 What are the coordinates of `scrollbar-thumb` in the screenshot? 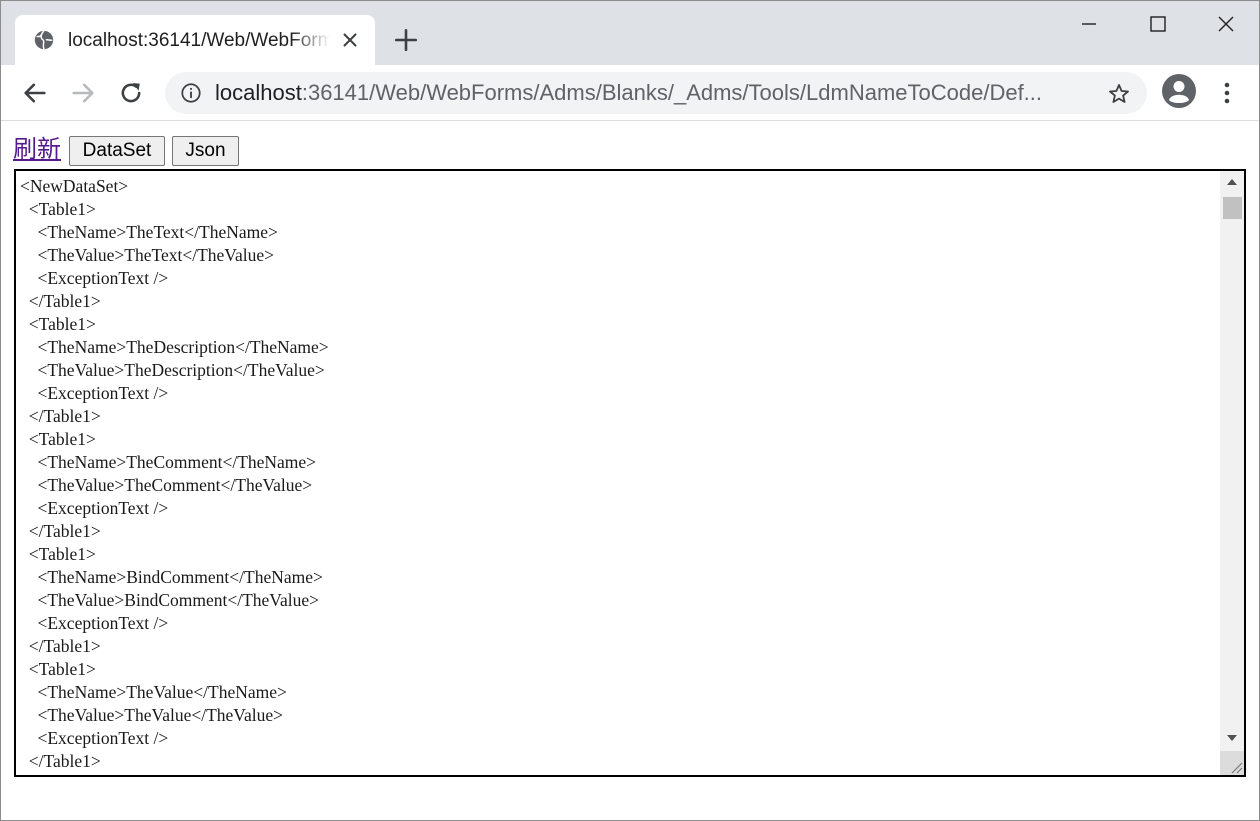 It's located at (1232, 208).